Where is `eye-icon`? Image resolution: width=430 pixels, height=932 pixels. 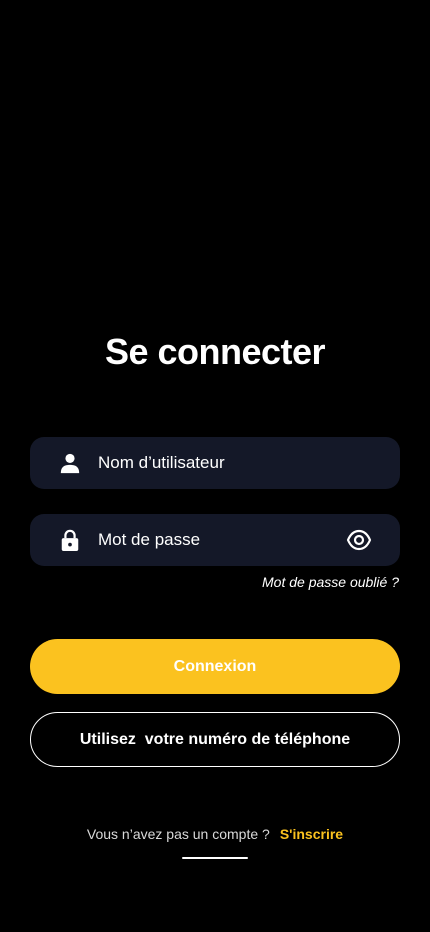 eye-icon is located at coordinates (359, 540).